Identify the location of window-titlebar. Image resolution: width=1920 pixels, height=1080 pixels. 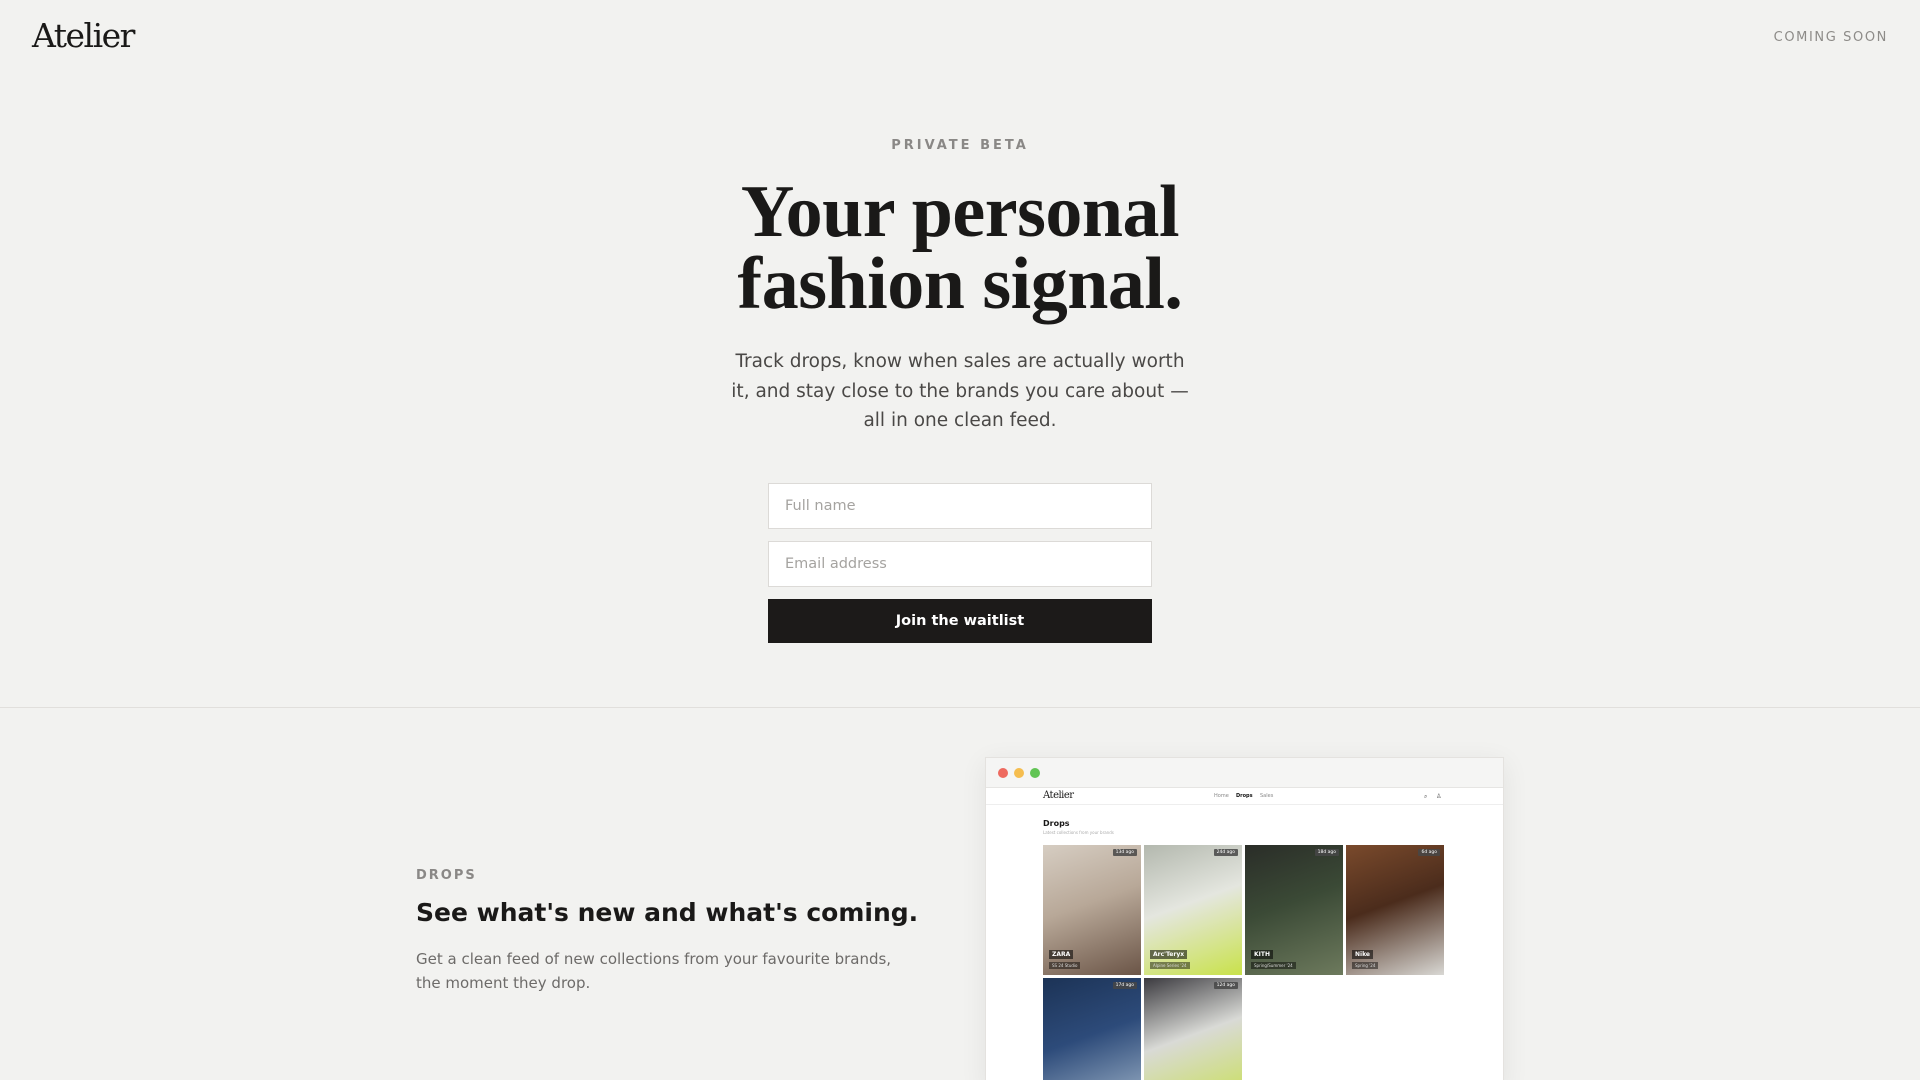
(1244, 773).